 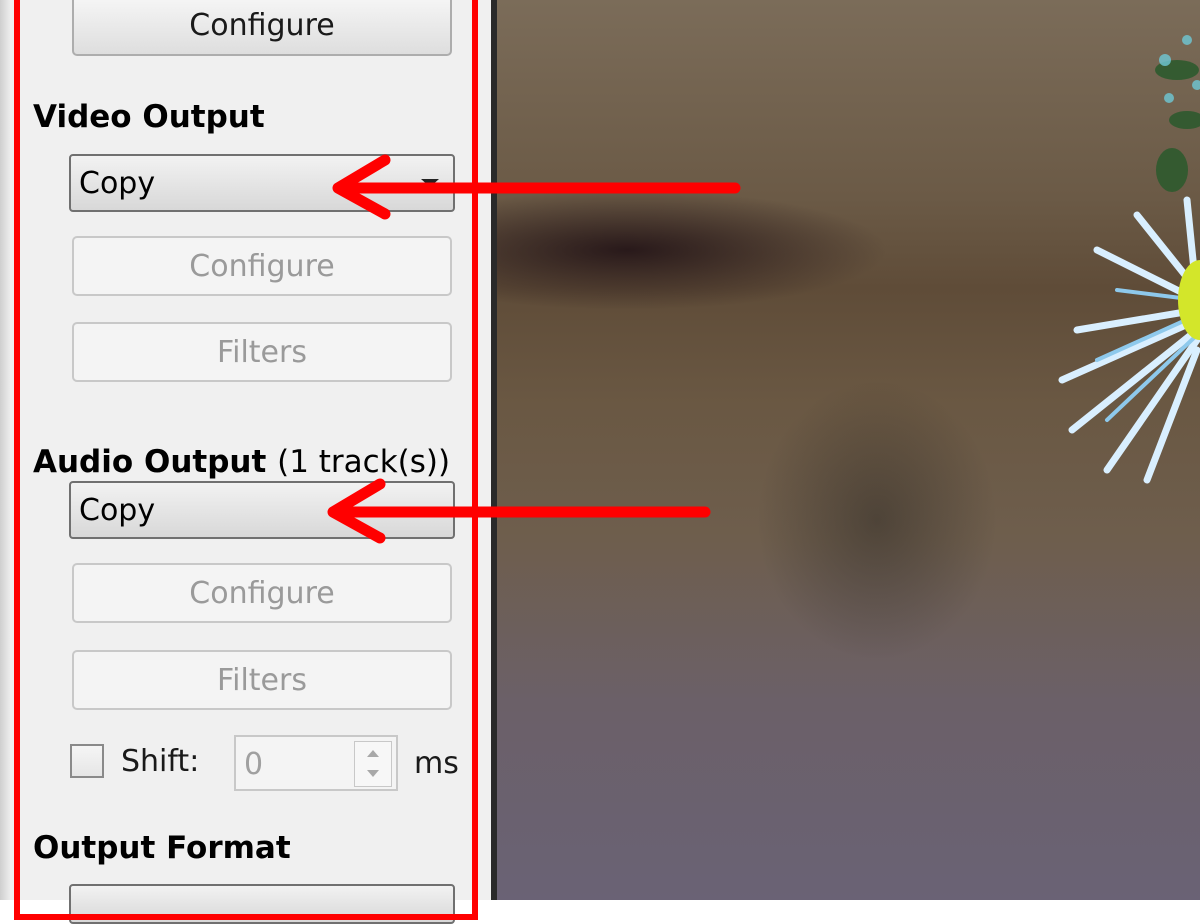 I want to click on panel-left-border, so click(x=5, y=450).